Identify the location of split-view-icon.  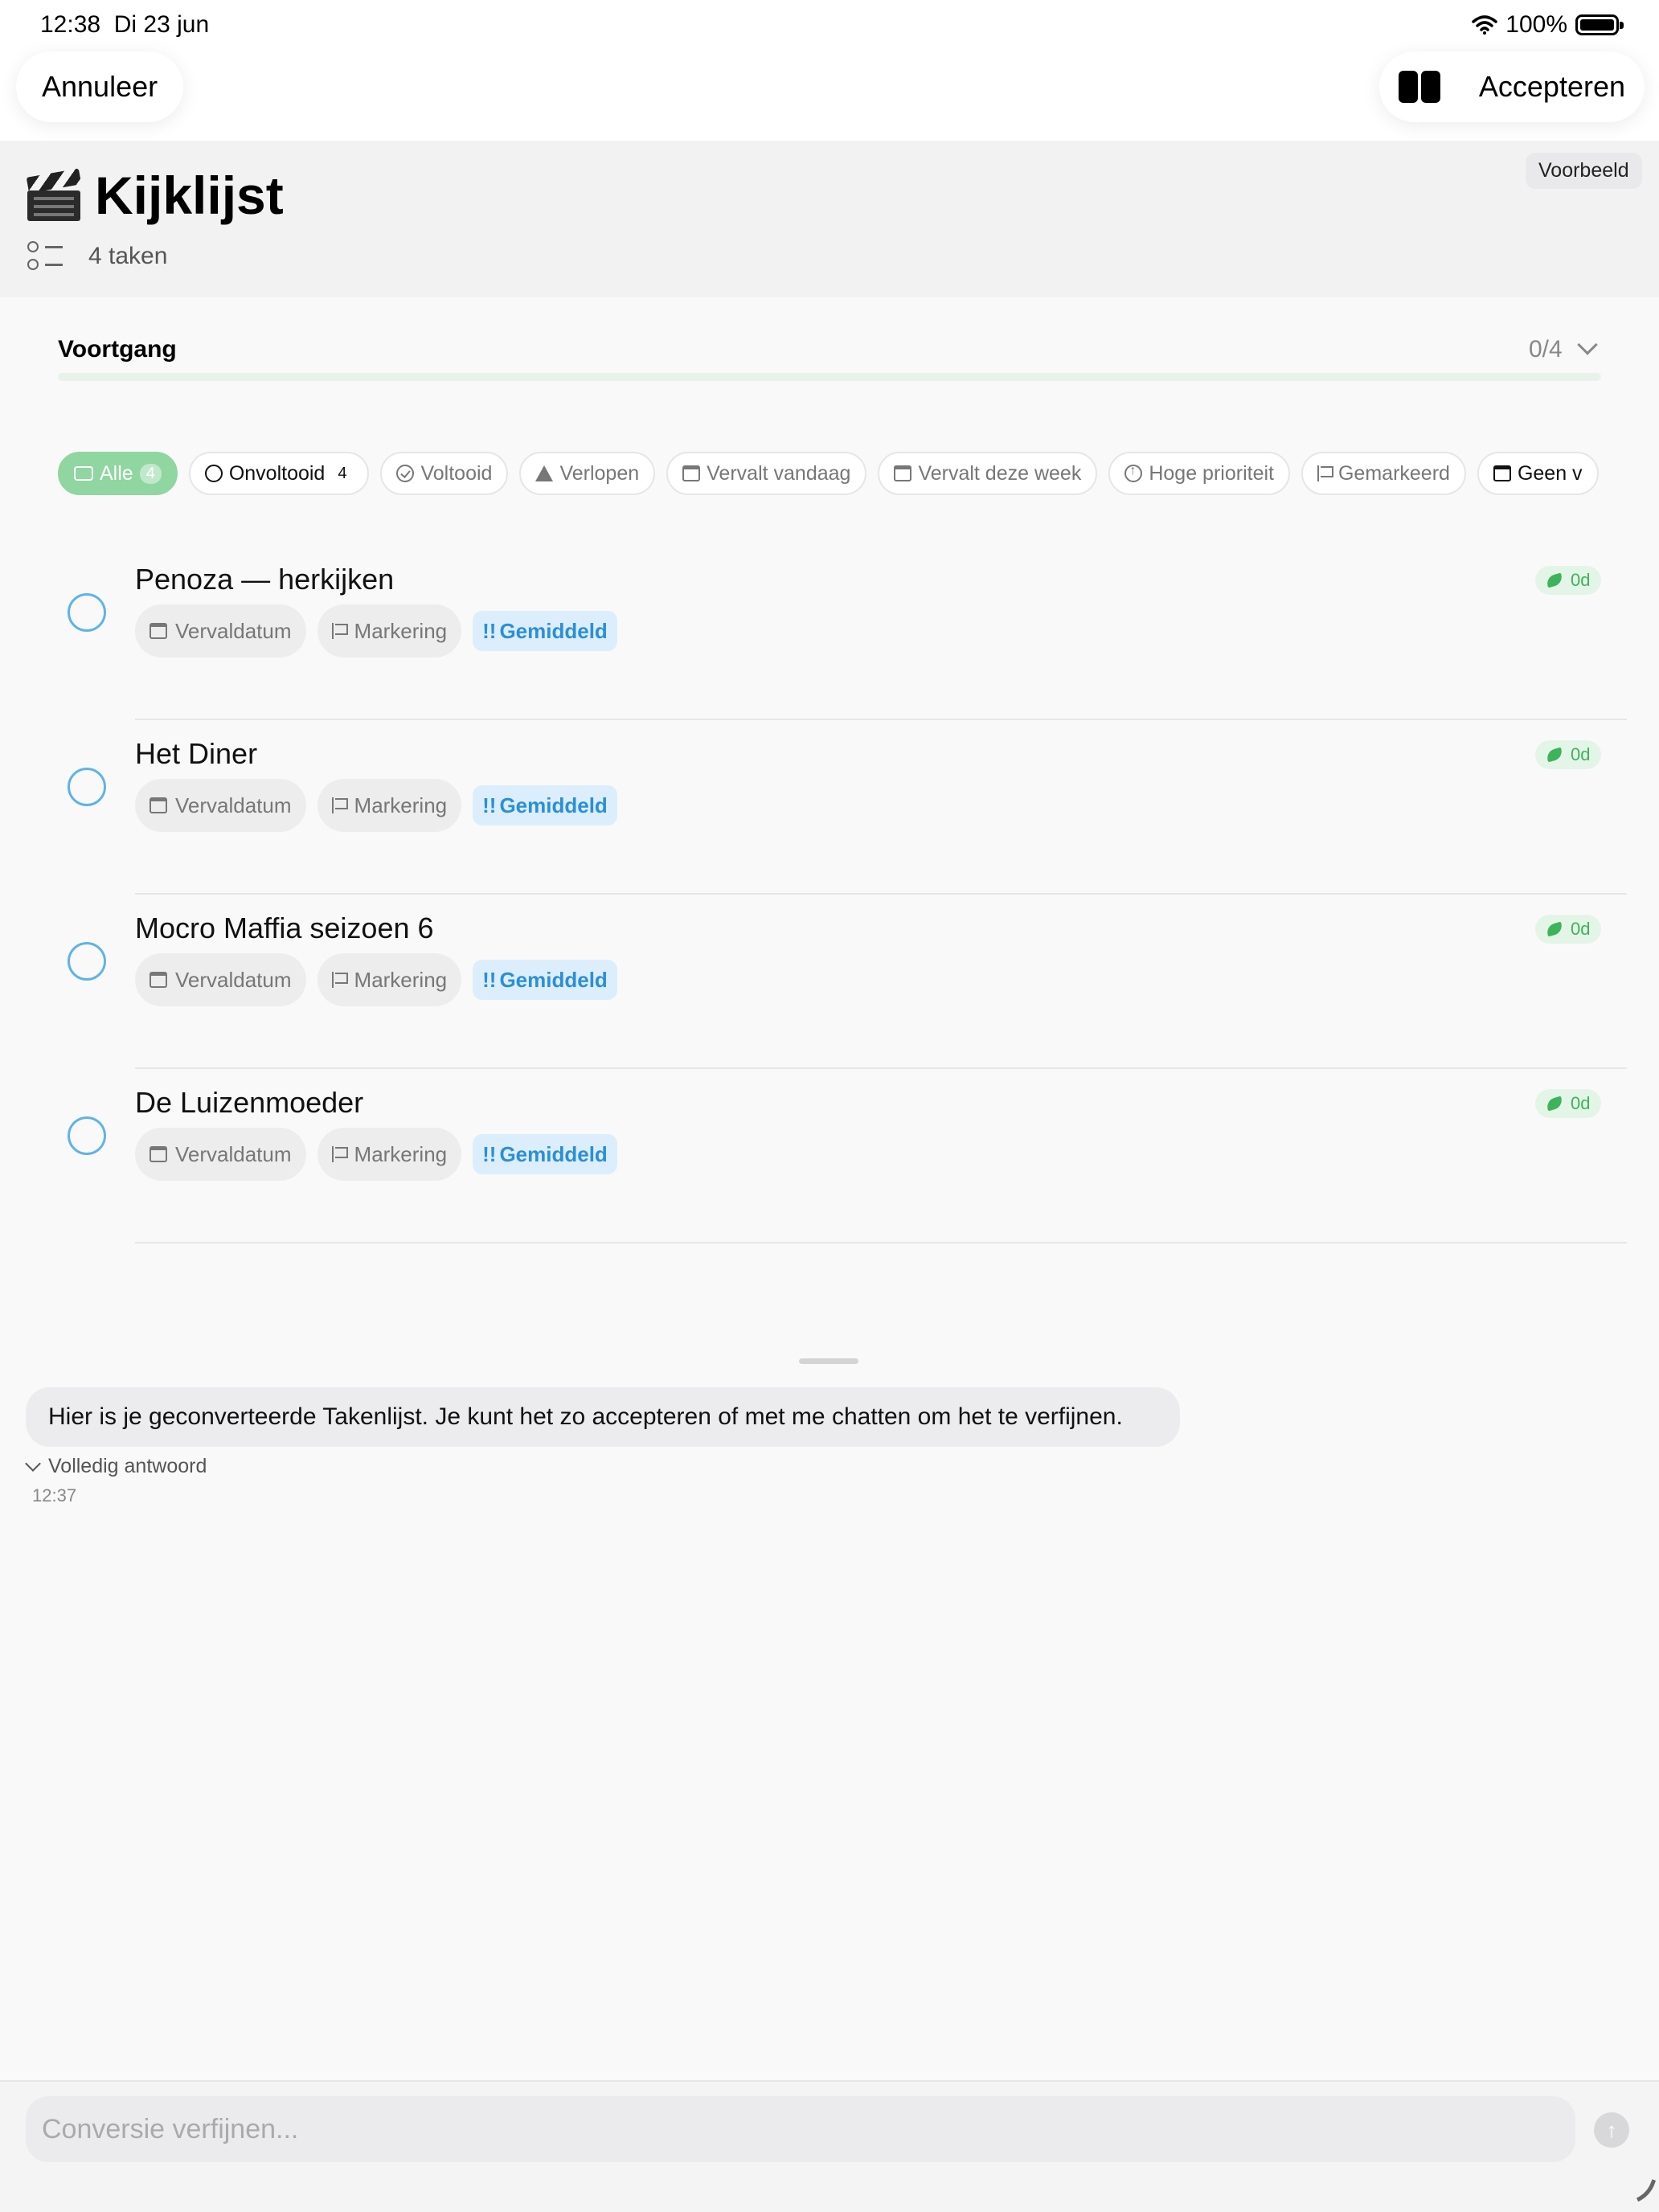
(1419, 87).